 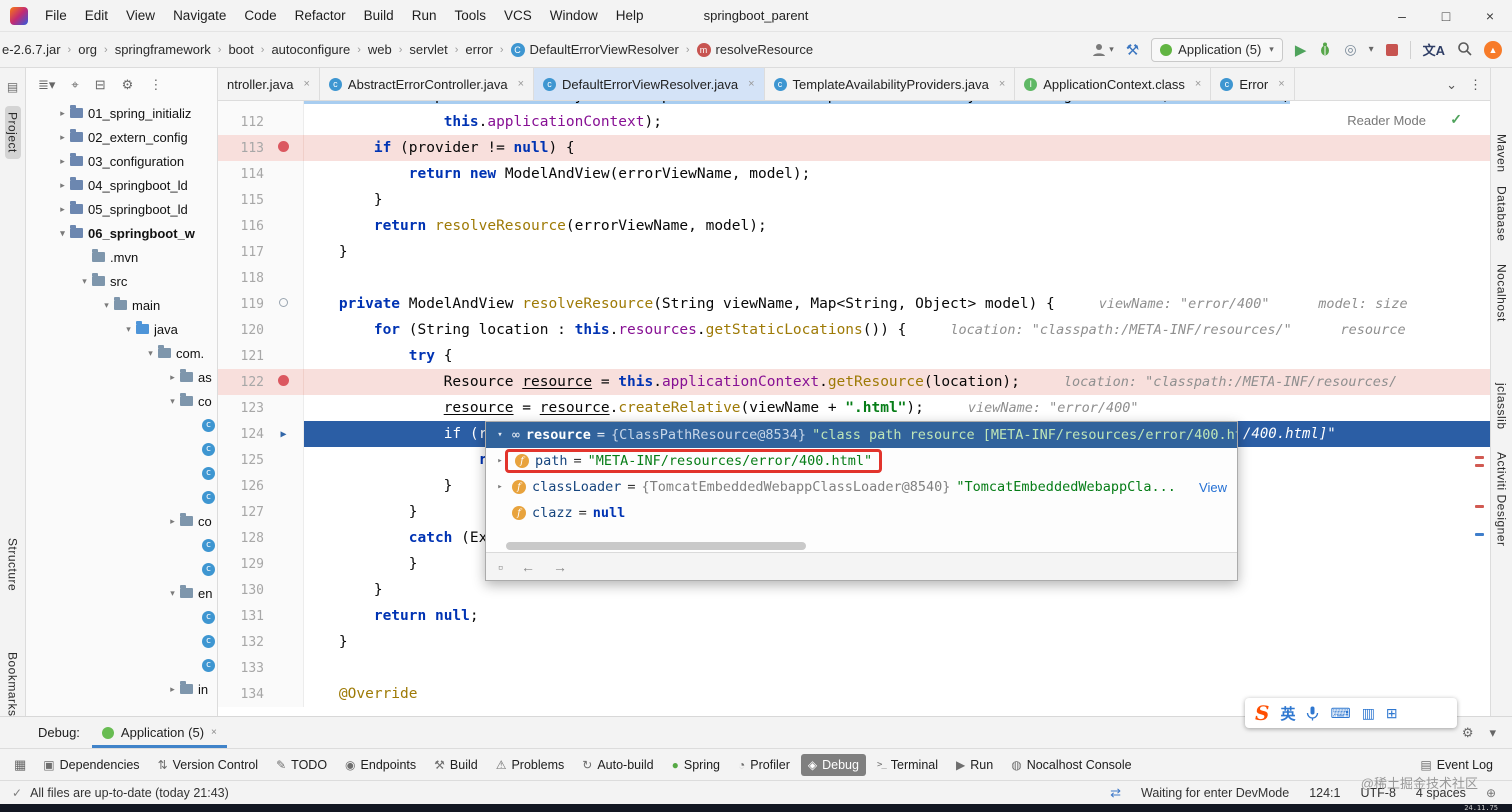 I want to click on toolwindow-button-nocalhost: ◍ Nocalhost Console, so click(x=1071, y=765).